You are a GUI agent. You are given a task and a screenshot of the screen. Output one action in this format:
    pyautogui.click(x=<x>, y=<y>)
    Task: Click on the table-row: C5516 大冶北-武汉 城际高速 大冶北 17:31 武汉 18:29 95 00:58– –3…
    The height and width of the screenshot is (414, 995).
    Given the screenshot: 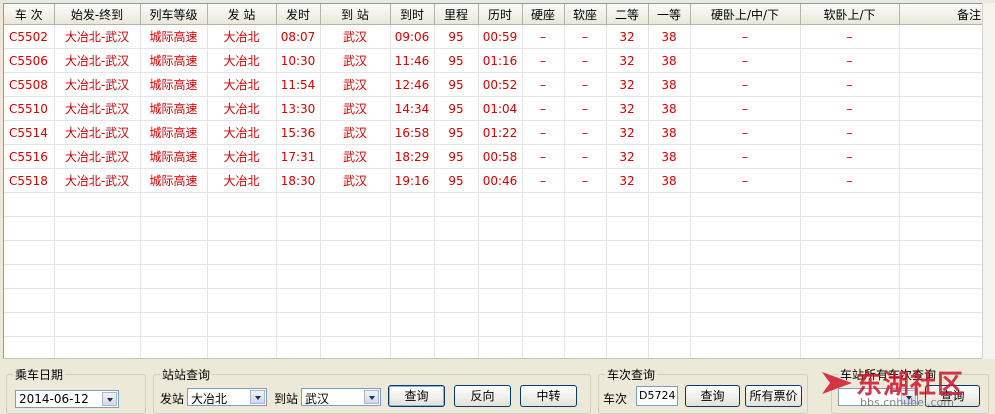 What is the action you would take?
    pyautogui.click(x=493, y=156)
    